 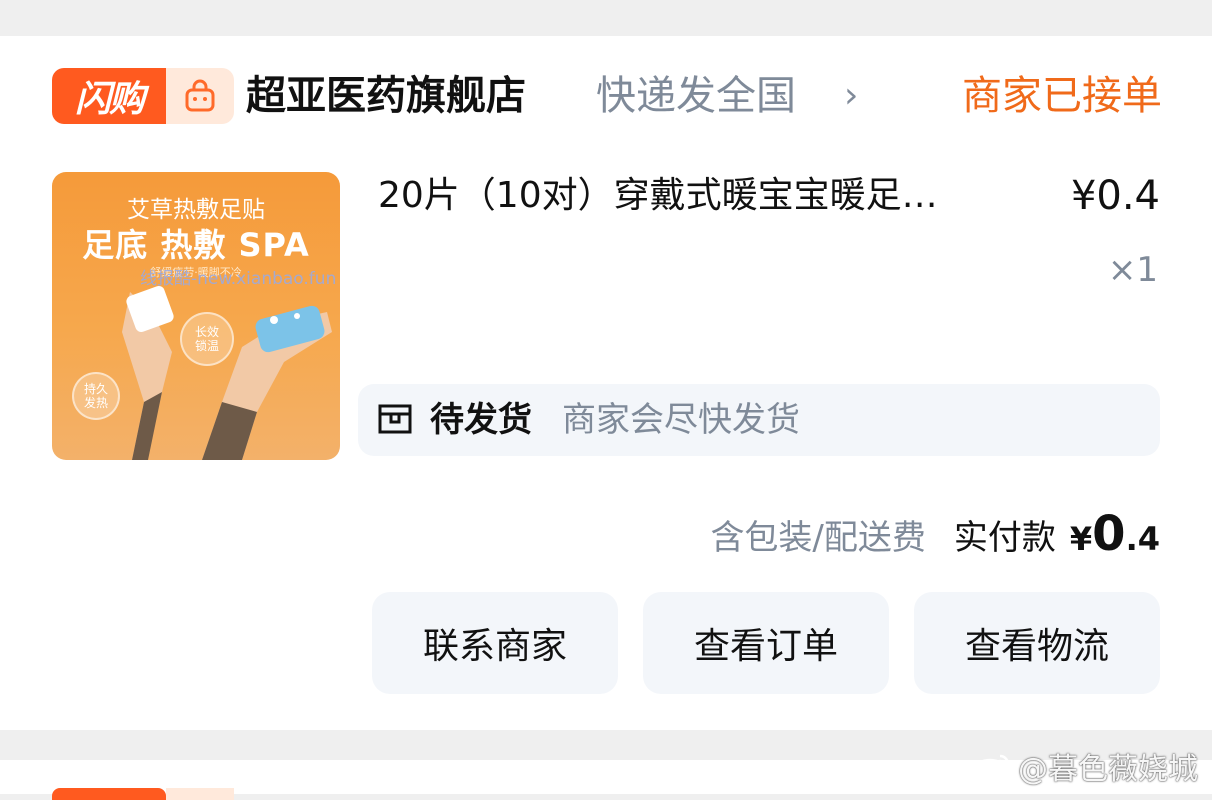 I want to click on order-status: 商家已接单, so click(x=1062, y=96).